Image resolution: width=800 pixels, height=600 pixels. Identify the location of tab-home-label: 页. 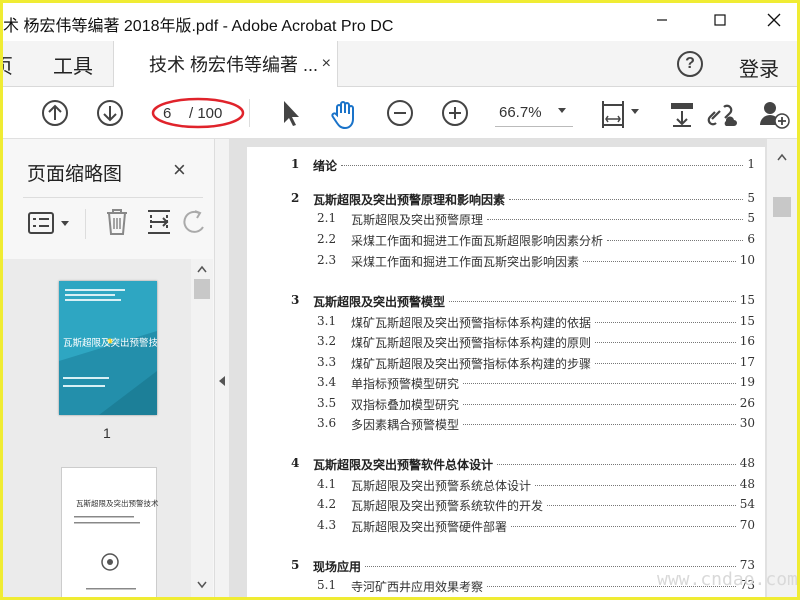
(8, 64).